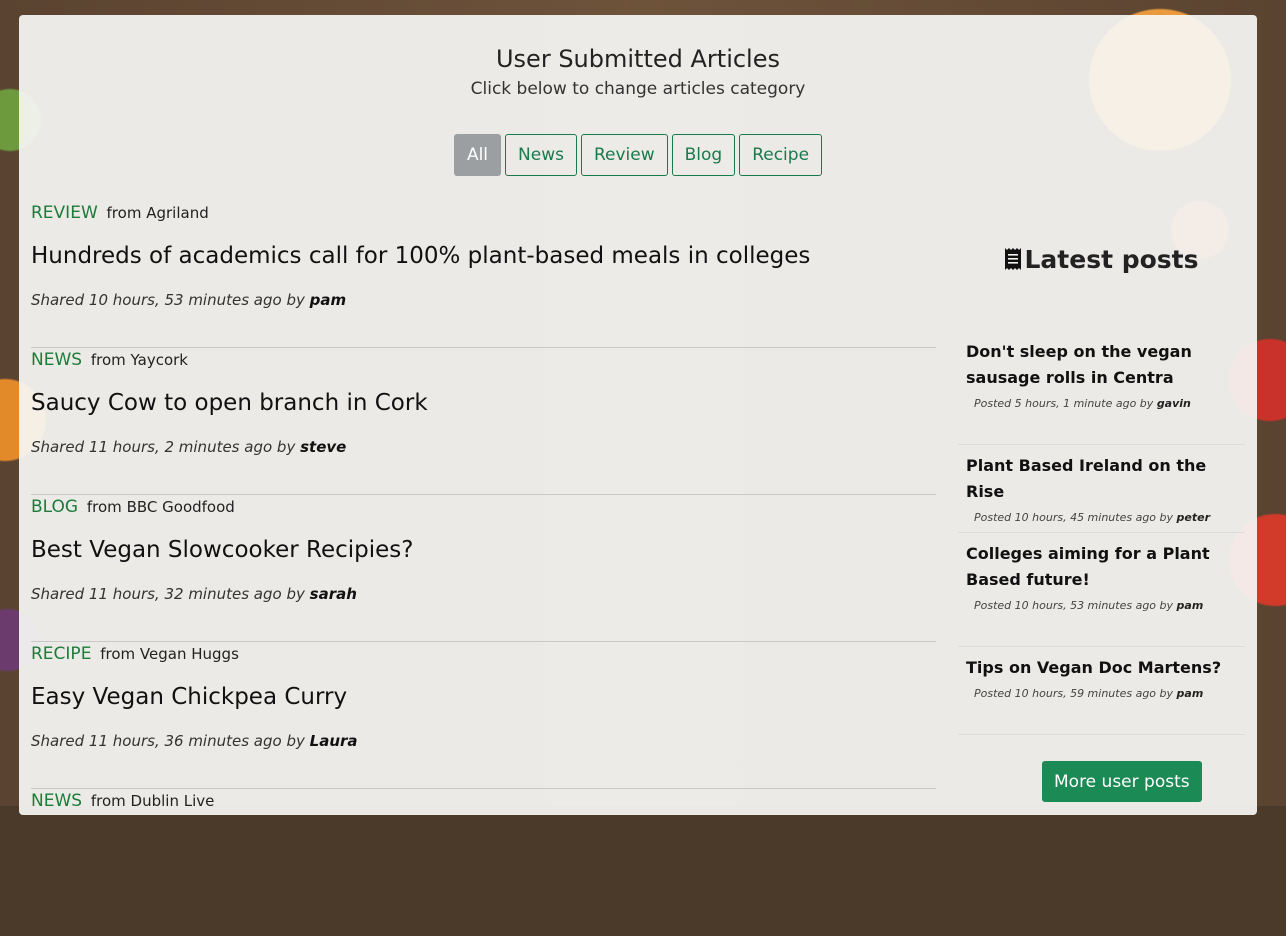 The width and height of the screenshot is (1286, 936). I want to click on article-shared-text: Shared 11 hours, 32 minutes ago by, so click(168, 594).